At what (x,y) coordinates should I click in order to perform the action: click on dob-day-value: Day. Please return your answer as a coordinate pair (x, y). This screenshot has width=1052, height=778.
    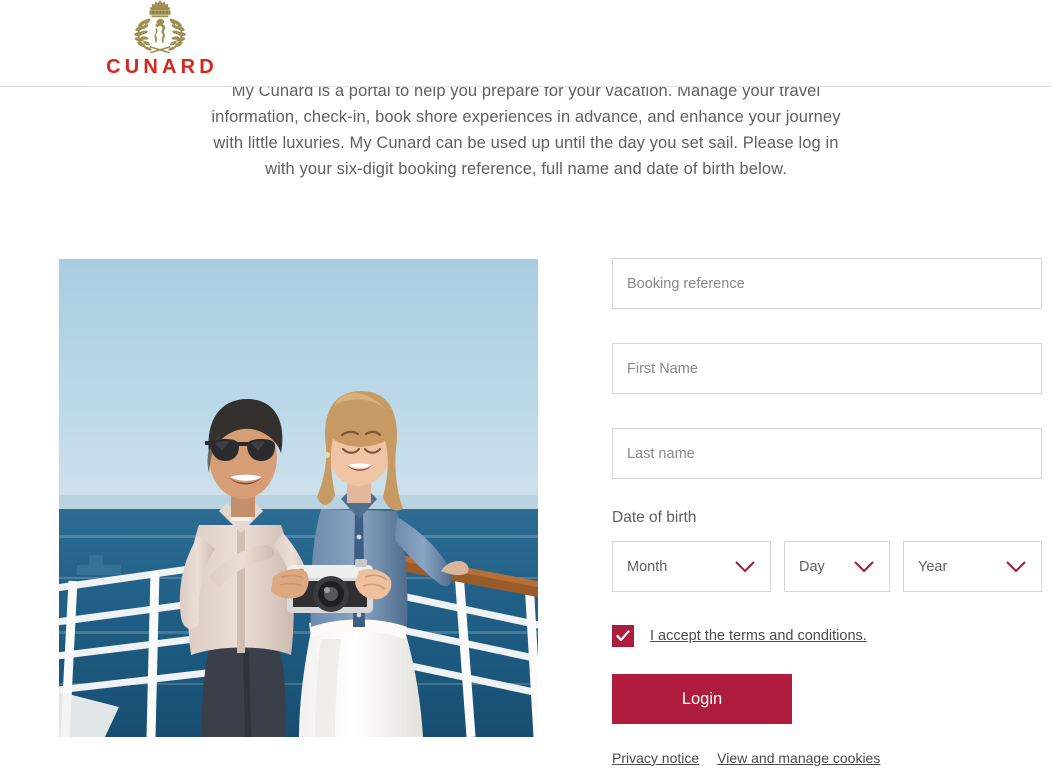
    Looking at the image, I should click on (812, 566).